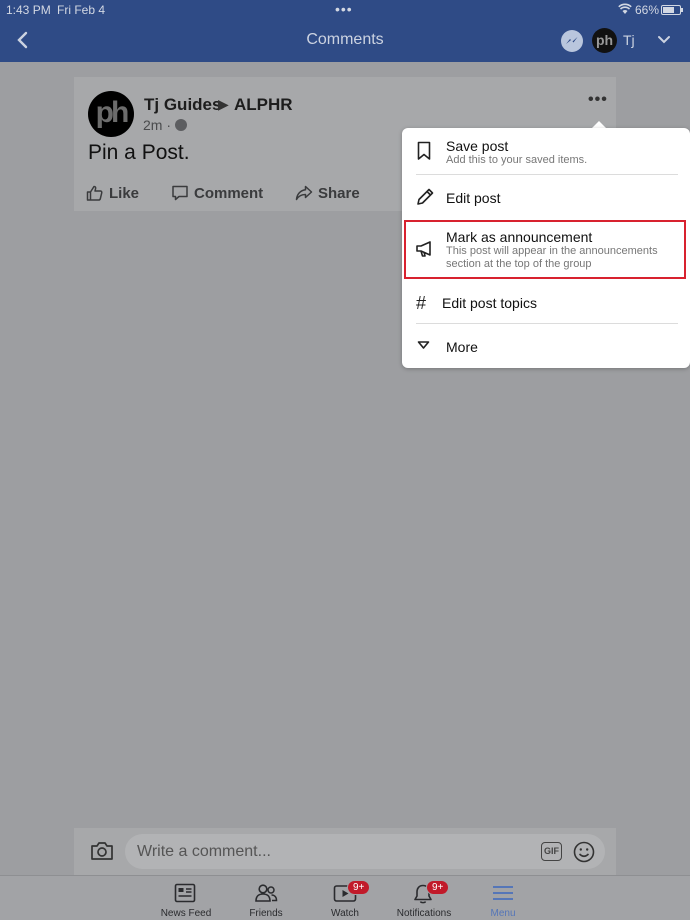 The height and width of the screenshot is (920, 690). I want to click on tab-label: Friends, so click(266, 913).